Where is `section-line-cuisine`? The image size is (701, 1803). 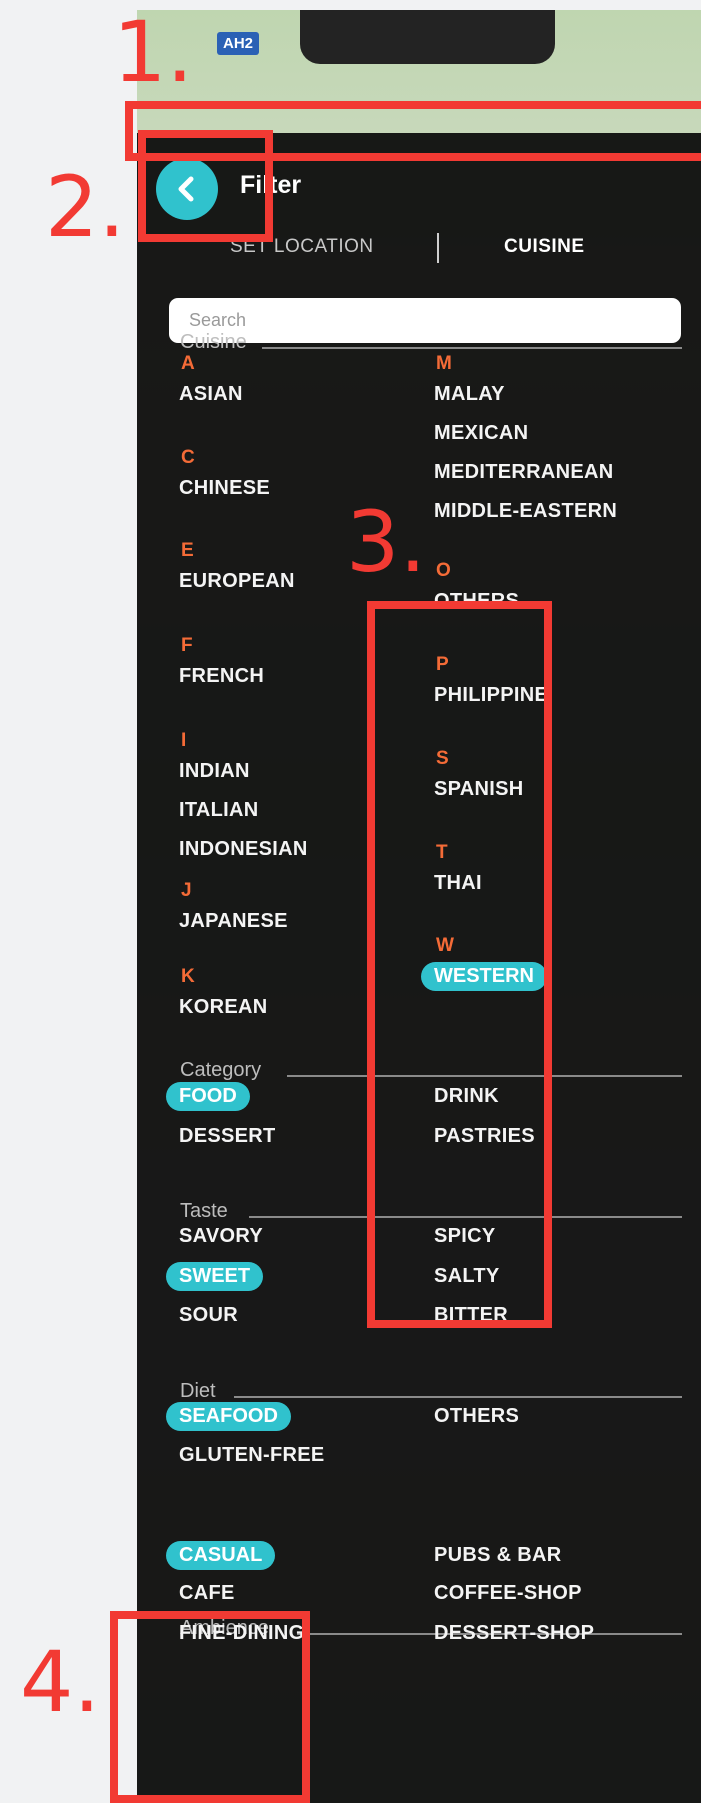 section-line-cuisine is located at coordinates (472, 348).